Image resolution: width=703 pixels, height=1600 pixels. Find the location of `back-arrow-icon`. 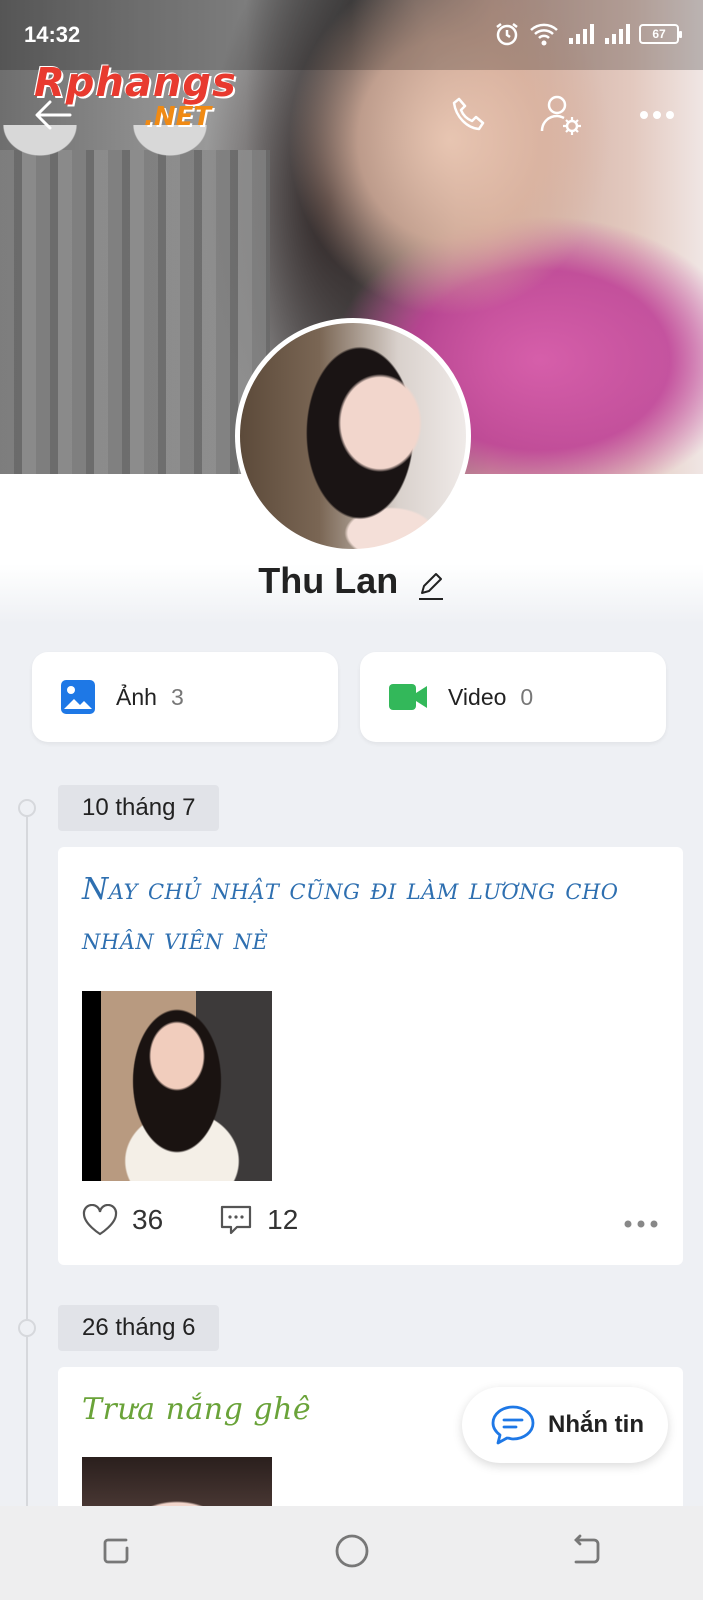

back-arrow-icon is located at coordinates (53, 115).